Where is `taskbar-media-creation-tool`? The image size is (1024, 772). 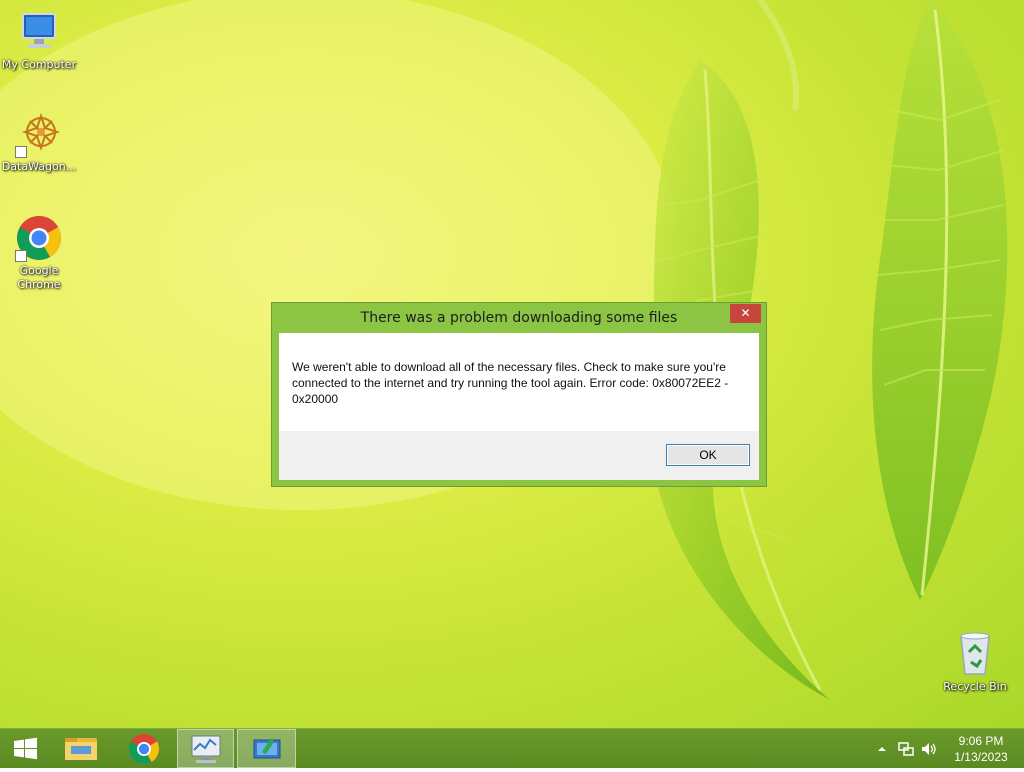 taskbar-media-creation-tool is located at coordinates (266, 748).